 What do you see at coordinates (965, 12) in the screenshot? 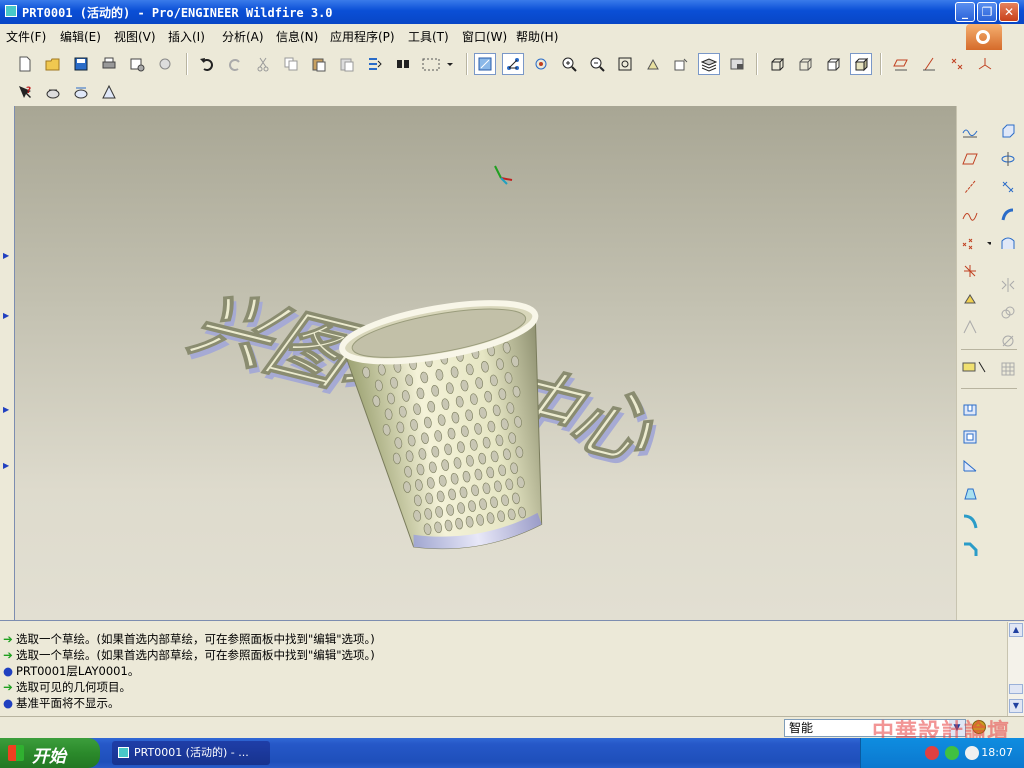
I see `minimize-button: _` at bounding box center [965, 12].